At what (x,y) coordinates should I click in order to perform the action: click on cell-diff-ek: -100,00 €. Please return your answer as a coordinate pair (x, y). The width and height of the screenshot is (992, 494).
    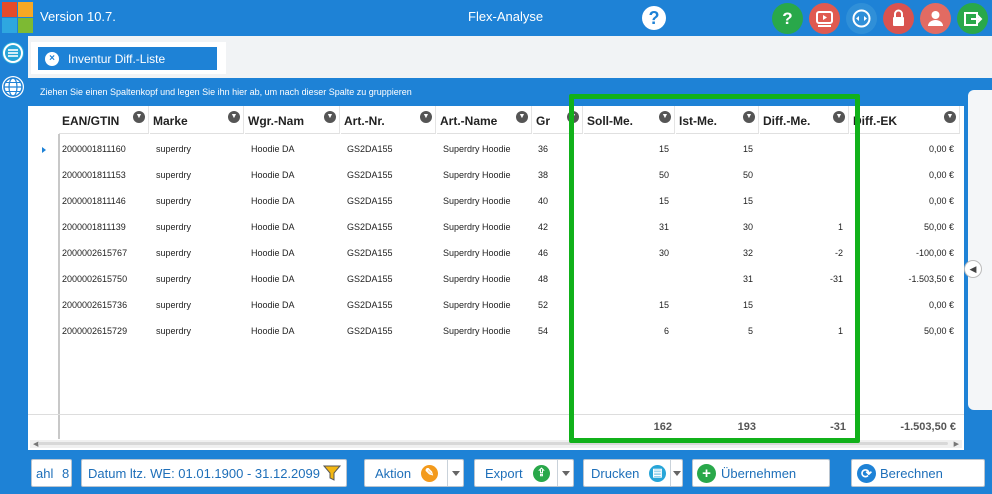
    Looking at the image, I should click on (934, 253).